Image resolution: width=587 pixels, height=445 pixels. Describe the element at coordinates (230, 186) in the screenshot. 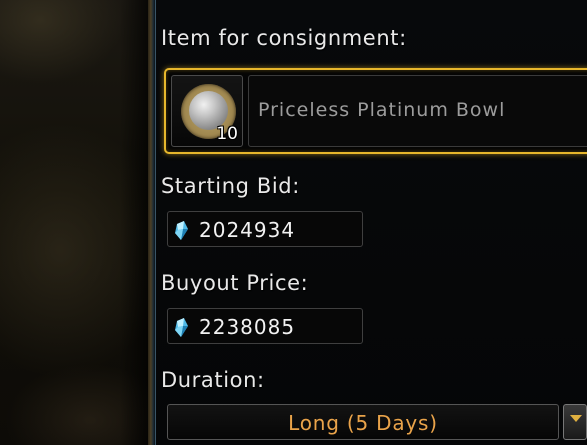

I see `starting-bid-label: Starting Bid:` at that location.